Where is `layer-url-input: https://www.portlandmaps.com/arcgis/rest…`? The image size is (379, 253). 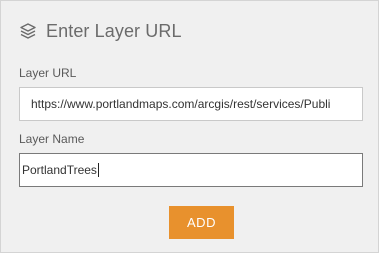 layer-url-input: https://www.portlandmaps.com/arcgis/rest… is located at coordinates (191, 104).